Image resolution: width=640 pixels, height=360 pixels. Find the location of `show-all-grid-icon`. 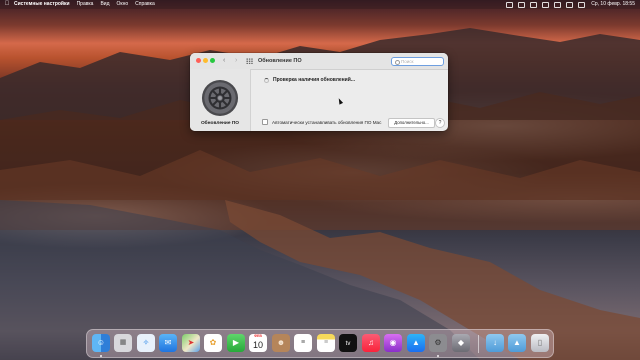

show-all-grid-icon is located at coordinates (249, 61).